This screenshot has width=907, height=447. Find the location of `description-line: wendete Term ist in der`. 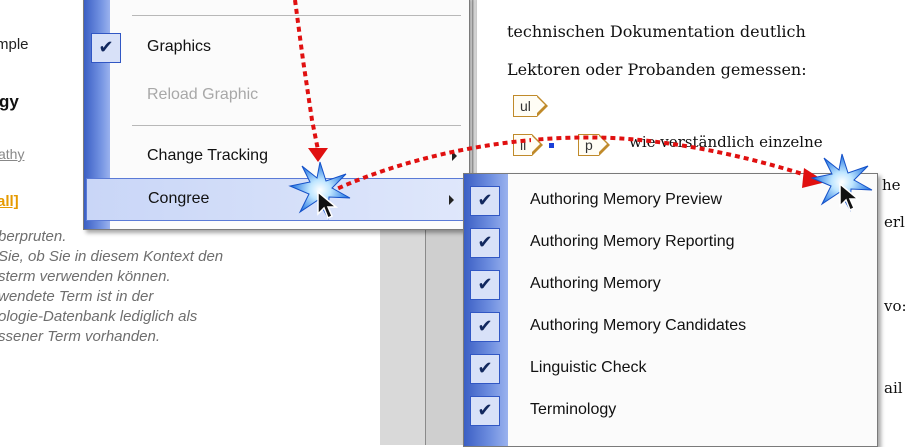

description-line: wendete Term ist in der is located at coordinates (77, 296).